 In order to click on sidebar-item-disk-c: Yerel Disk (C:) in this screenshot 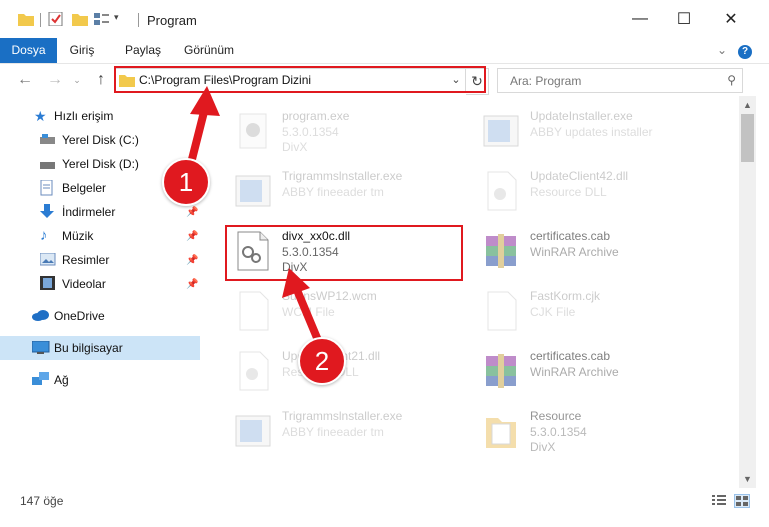, I will do `click(100, 140)`.